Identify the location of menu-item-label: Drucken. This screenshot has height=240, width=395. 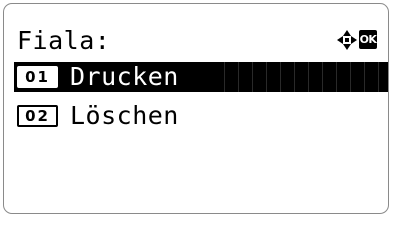
(124, 76).